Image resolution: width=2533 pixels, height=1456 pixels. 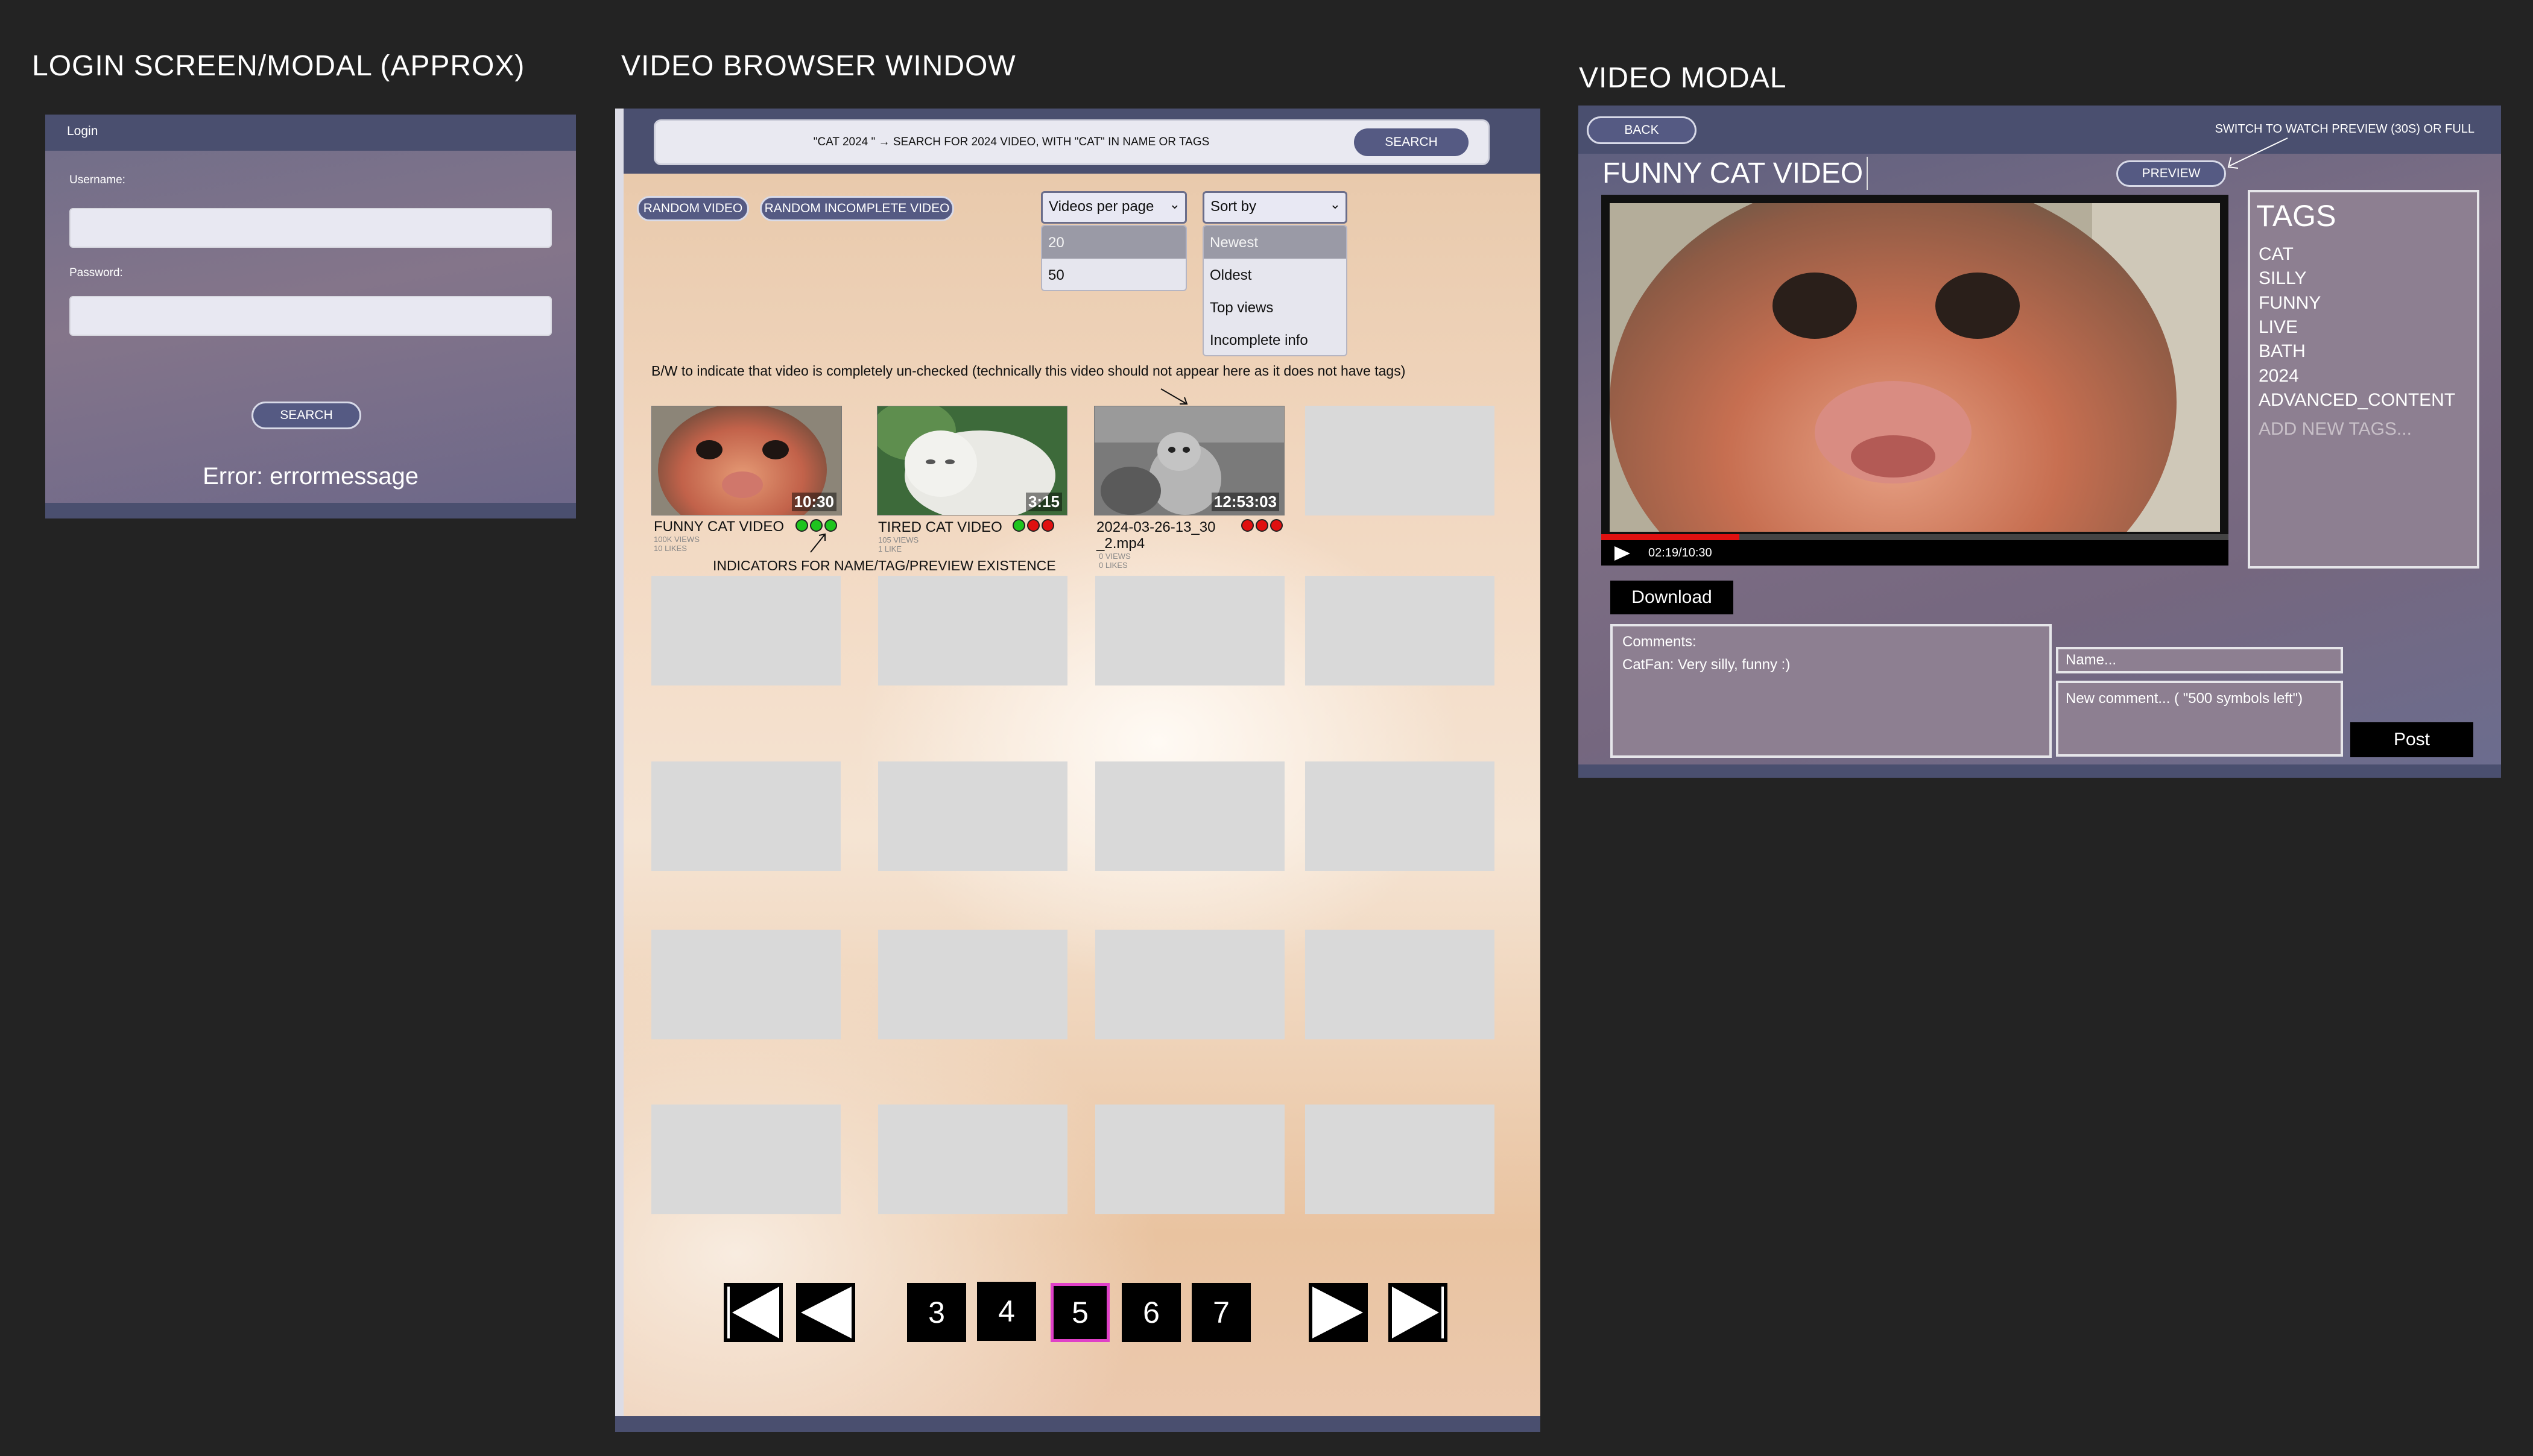 I want to click on sort-by-select: Sort by ⌄, so click(x=1275, y=208).